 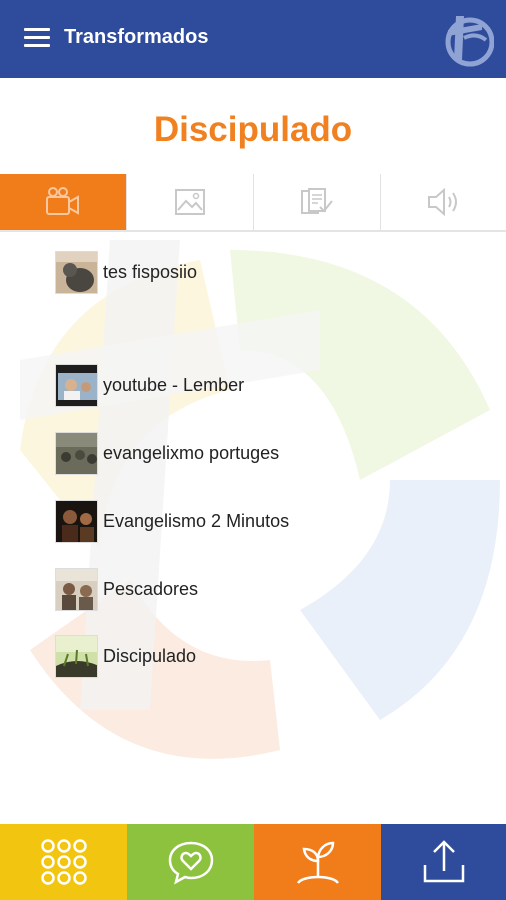 I want to click on list-item: Discipulado, so click(x=275, y=656).